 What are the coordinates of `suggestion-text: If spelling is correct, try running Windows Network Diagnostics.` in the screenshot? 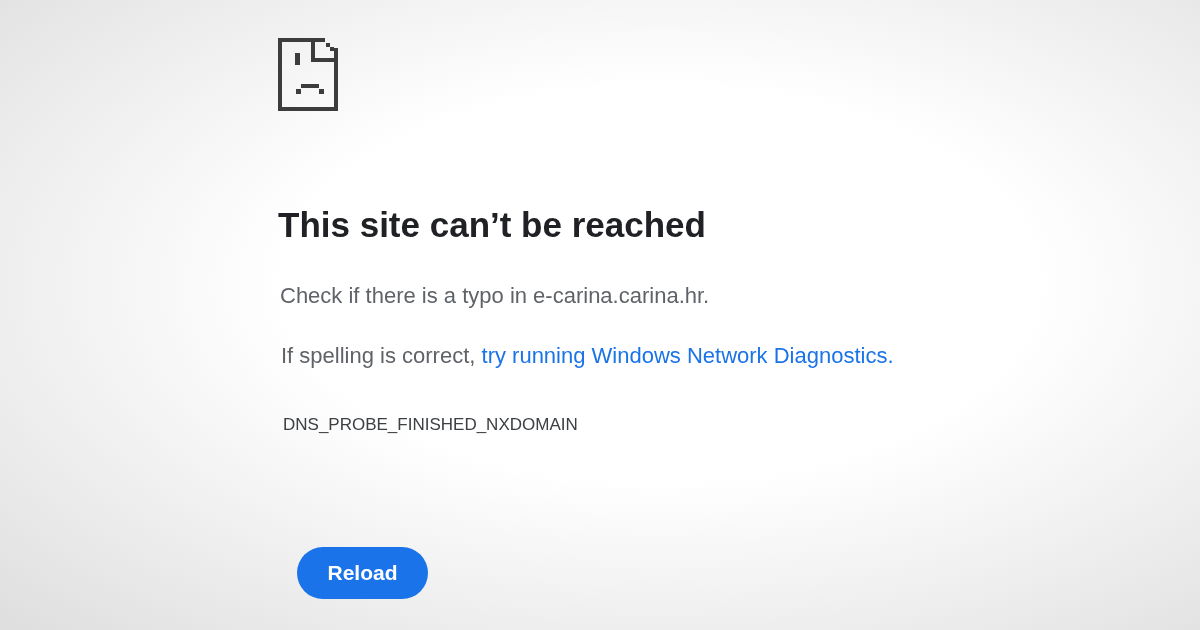 It's located at (587, 356).